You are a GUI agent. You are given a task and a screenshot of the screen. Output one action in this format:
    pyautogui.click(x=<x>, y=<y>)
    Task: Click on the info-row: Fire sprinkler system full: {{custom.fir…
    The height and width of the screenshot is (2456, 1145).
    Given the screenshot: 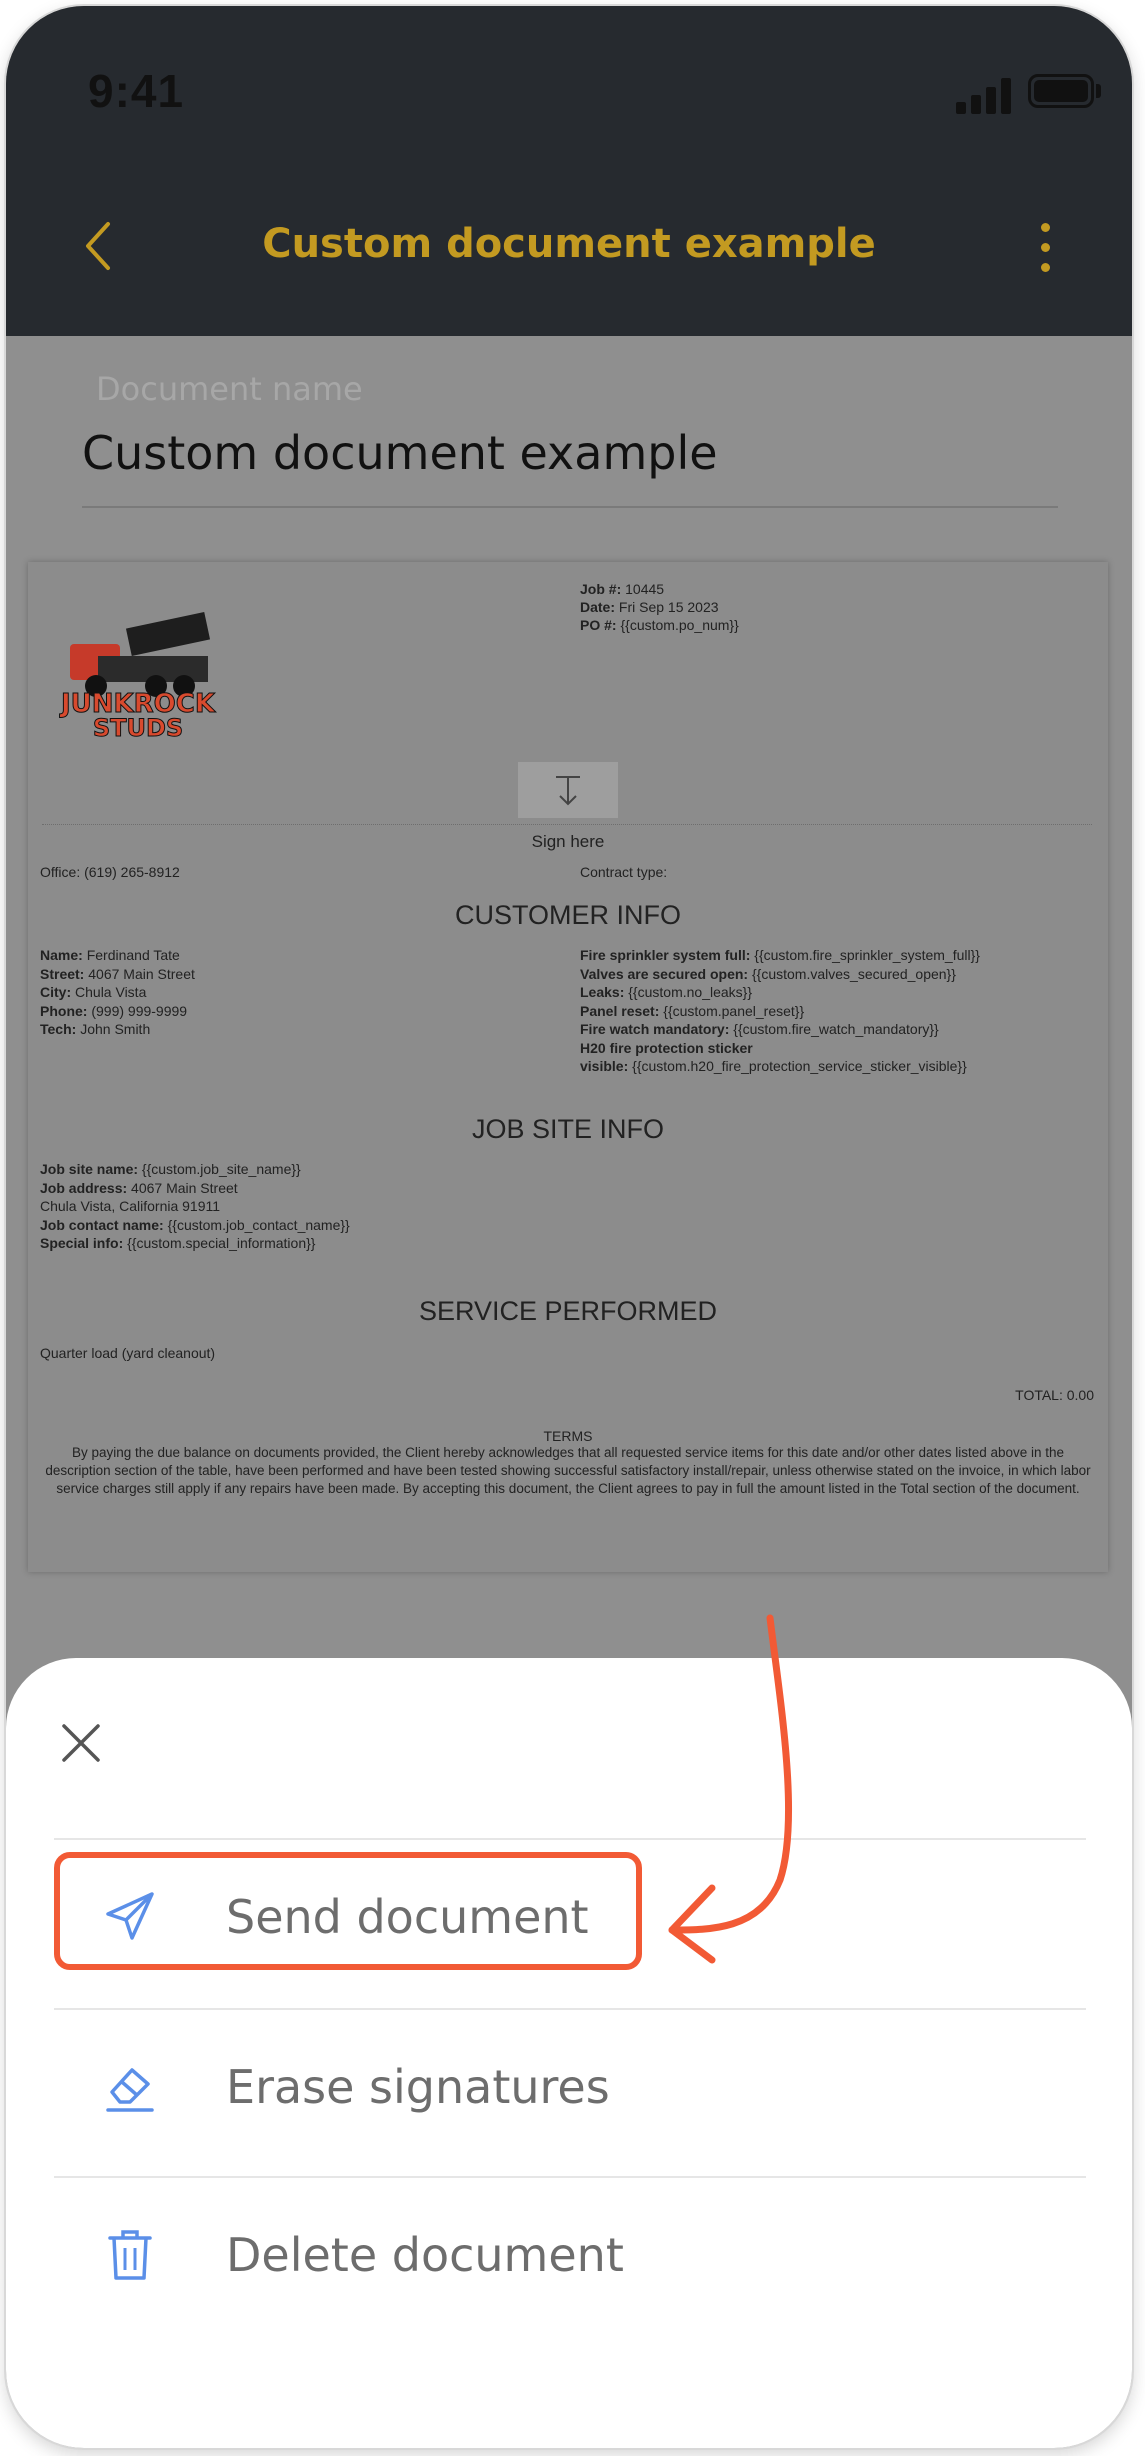 What is the action you would take?
    pyautogui.click(x=780, y=955)
    